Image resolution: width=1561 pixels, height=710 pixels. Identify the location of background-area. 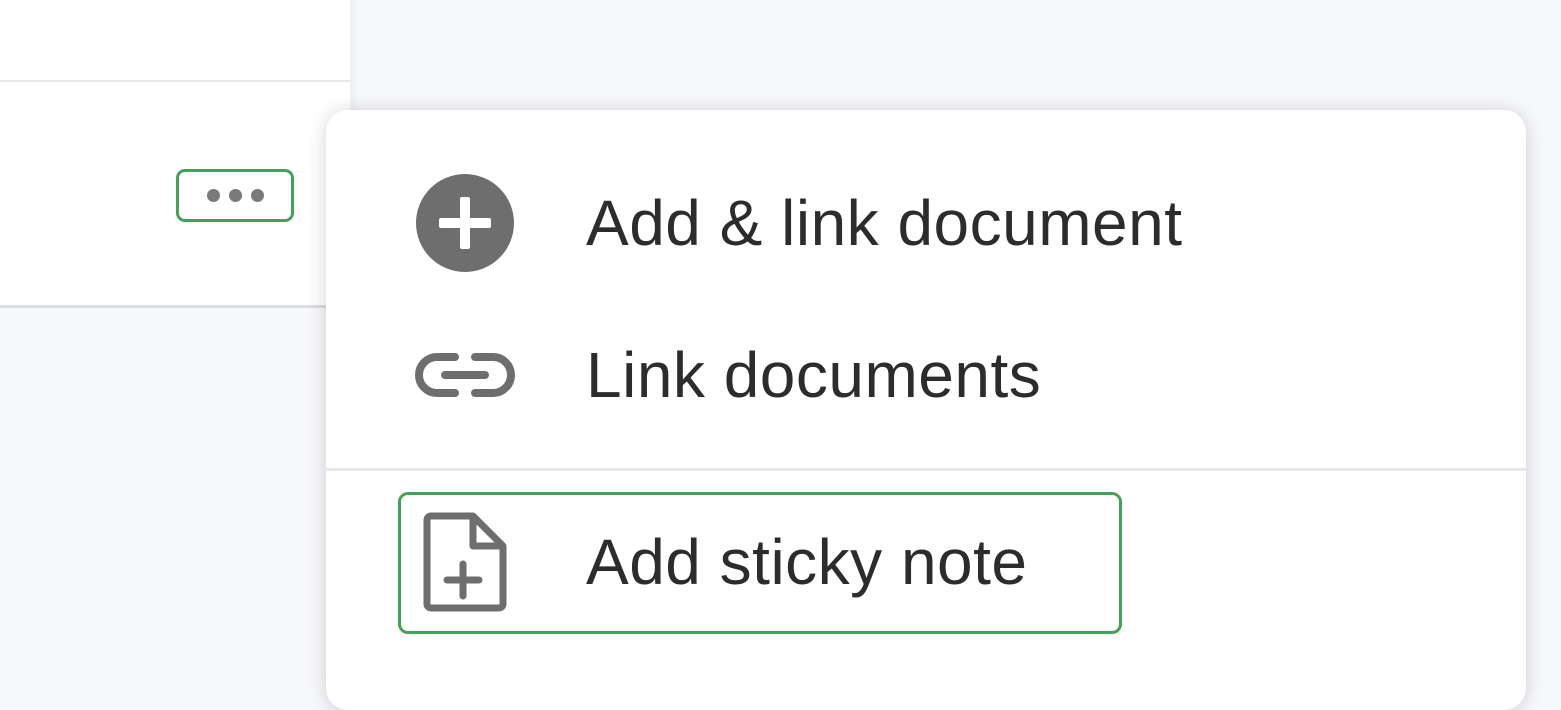
(175, 483).